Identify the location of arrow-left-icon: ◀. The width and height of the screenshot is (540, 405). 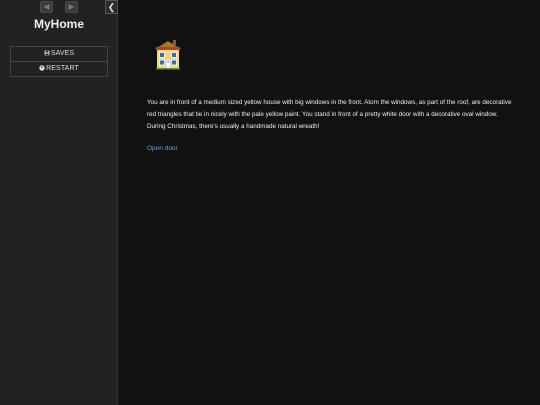
(46, 6).